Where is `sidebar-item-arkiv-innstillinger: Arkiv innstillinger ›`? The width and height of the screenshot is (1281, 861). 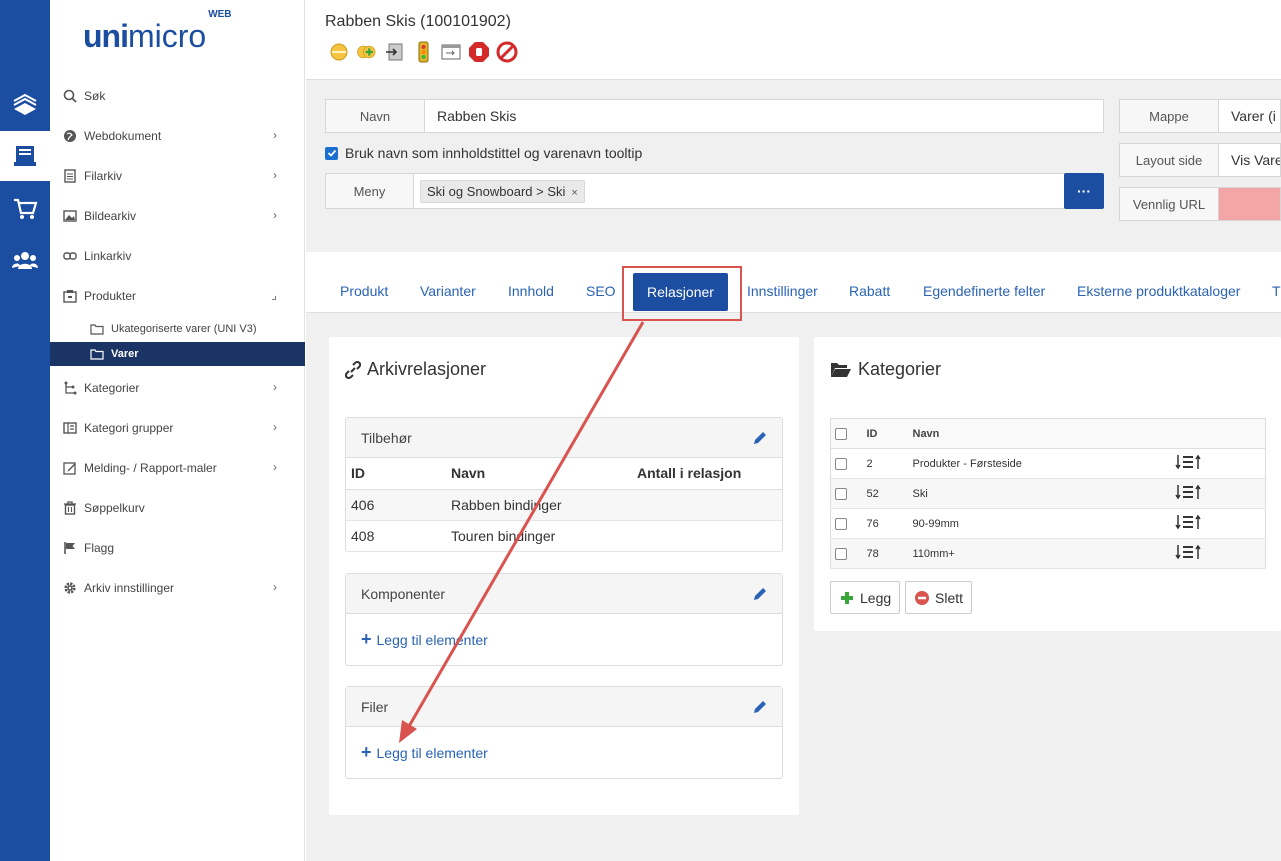 sidebar-item-arkiv-innstillinger: Arkiv innstillinger › is located at coordinates (177, 588).